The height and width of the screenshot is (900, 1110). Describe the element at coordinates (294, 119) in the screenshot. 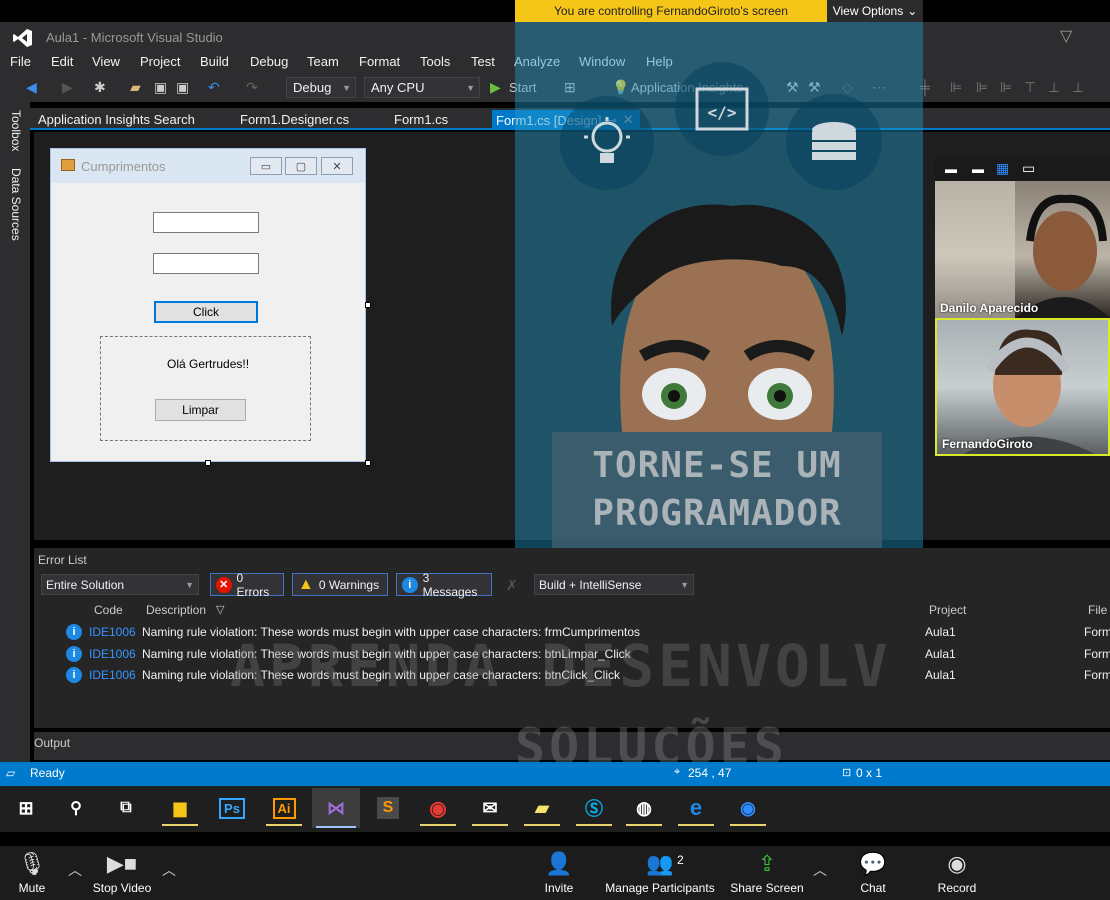

I see `tab-form1-designer-cs: Form1.Designer.cs` at that location.